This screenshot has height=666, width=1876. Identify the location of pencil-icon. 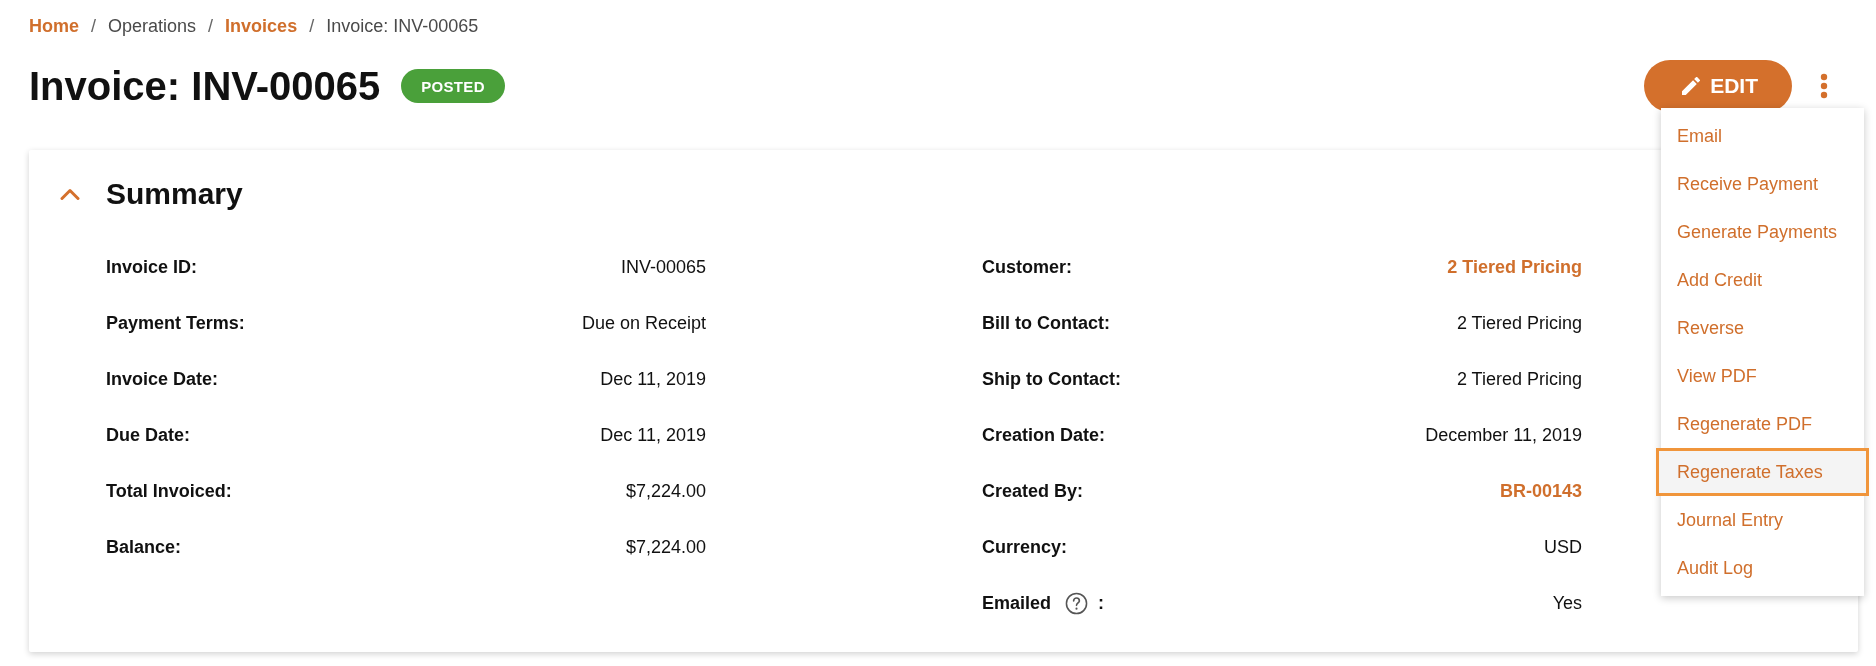
(1691, 86).